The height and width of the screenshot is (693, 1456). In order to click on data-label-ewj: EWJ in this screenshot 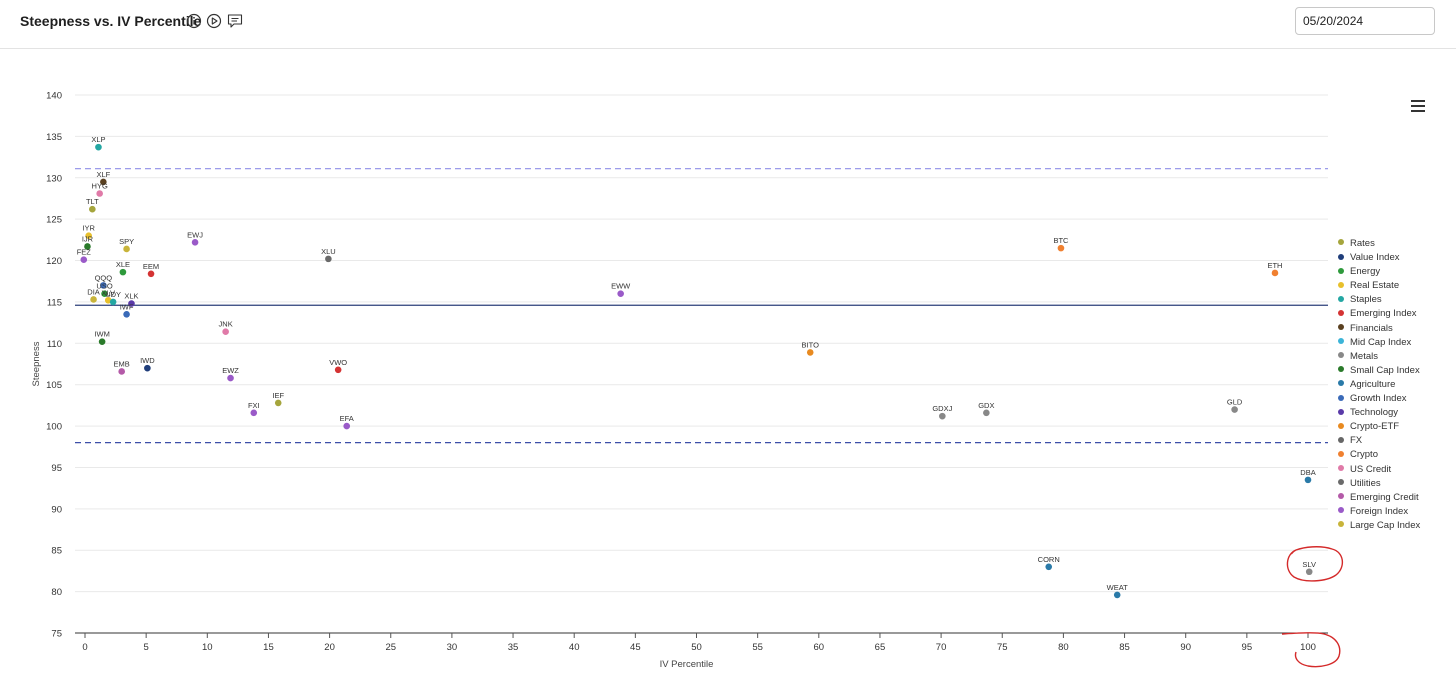, I will do `click(195, 234)`.